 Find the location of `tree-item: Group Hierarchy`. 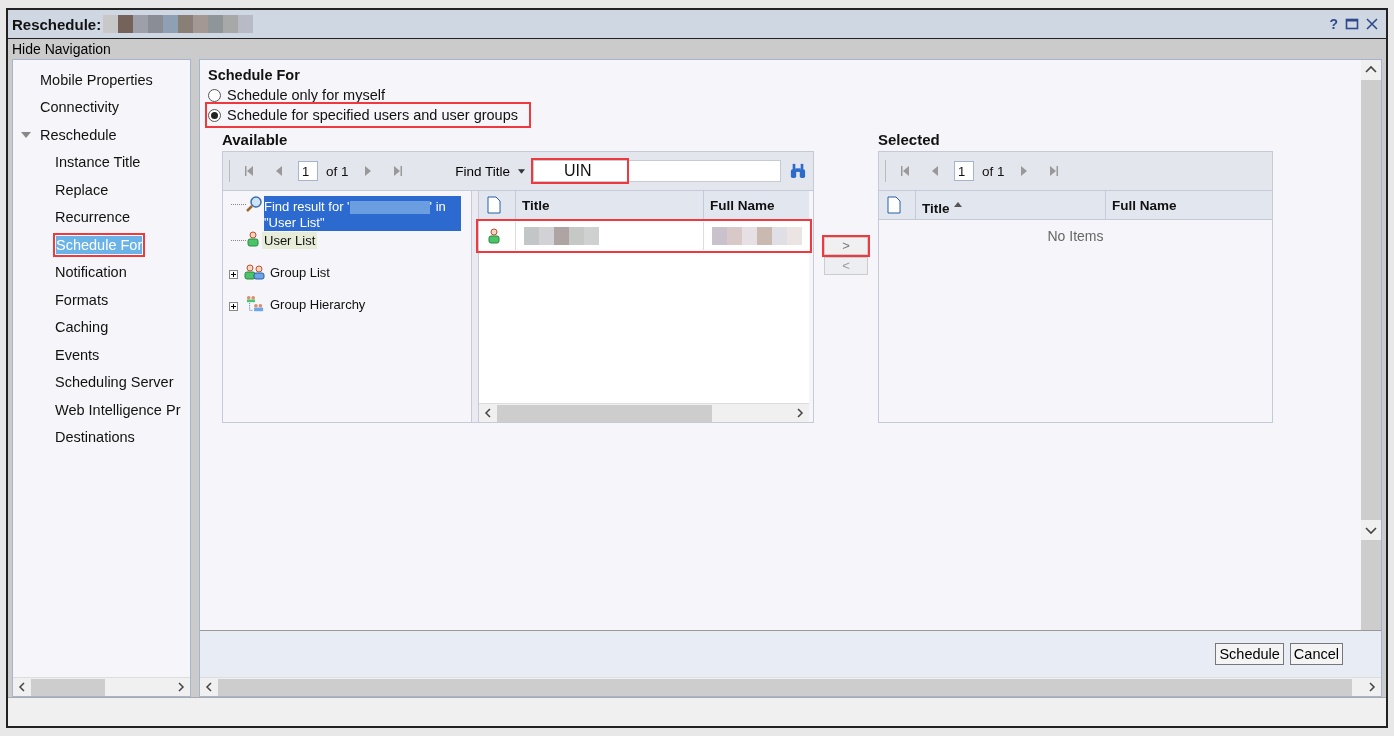

tree-item: Group Hierarchy is located at coordinates (318, 304).